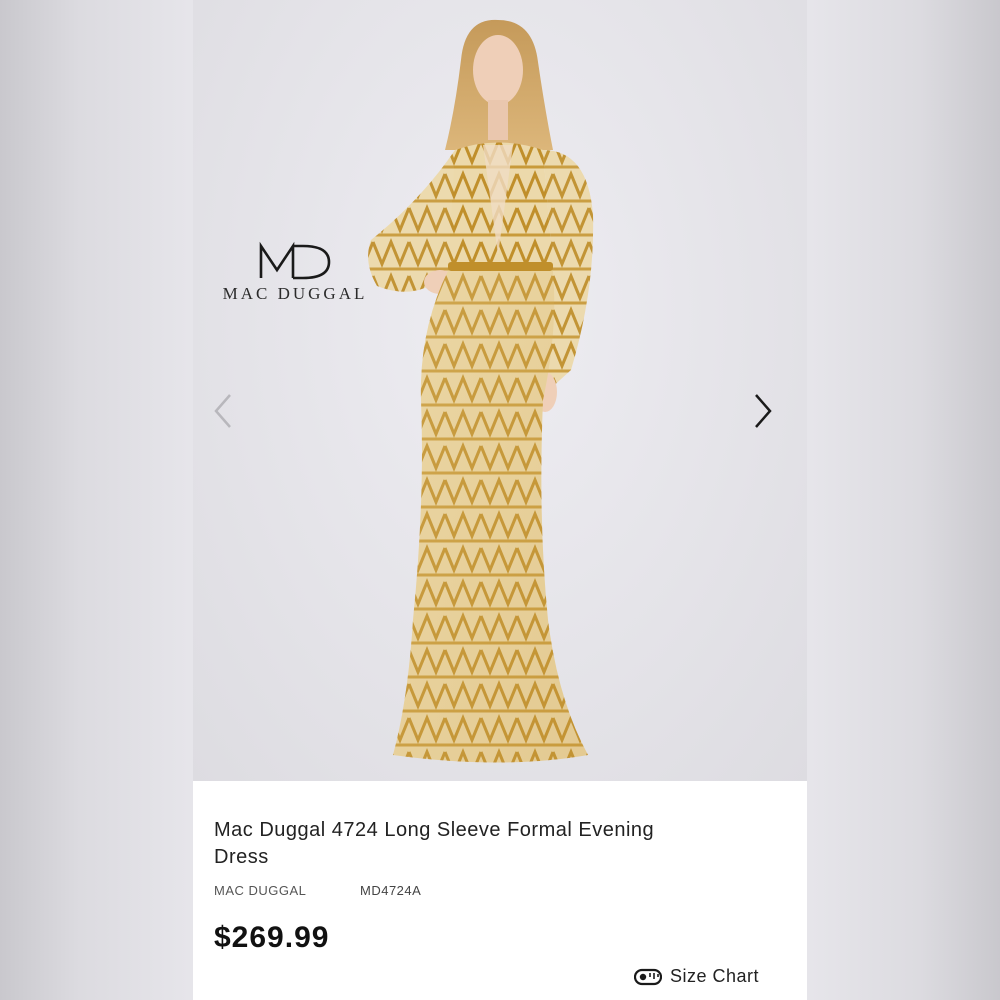 This screenshot has height=1000, width=1000. What do you see at coordinates (260, 890) in the screenshot?
I see `product-brand: MAC DUGGAL` at bounding box center [260, 890].